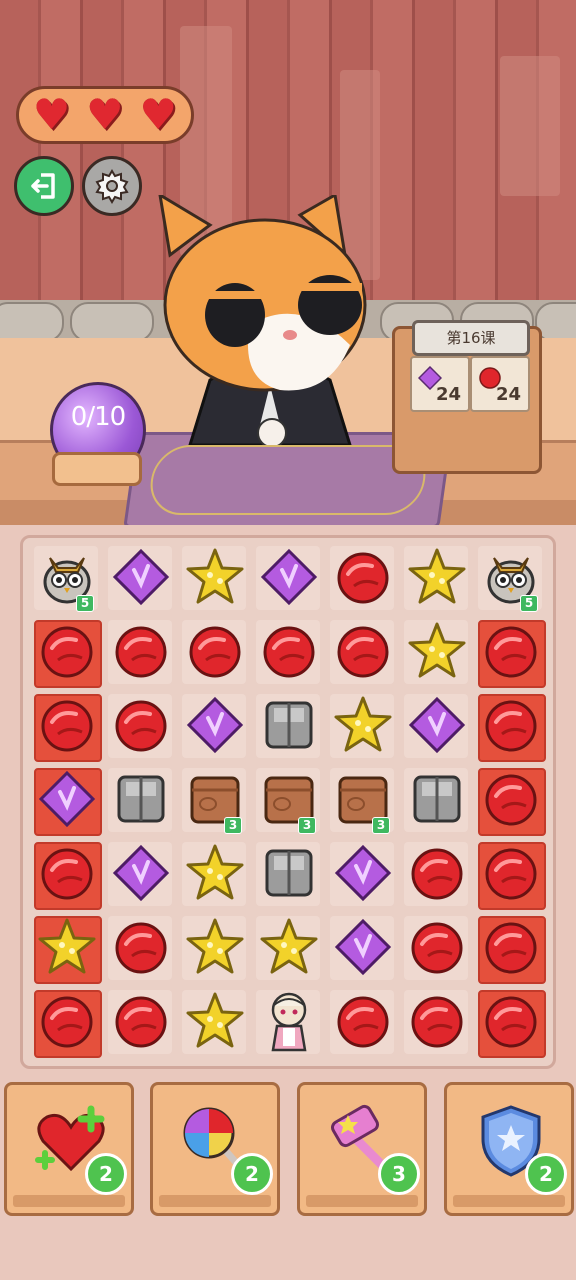 The image size is (576, 1280). Describe the element at coordinates (215, 1149) in the screenshot. I see `booster-lollipop: 2` at that location.